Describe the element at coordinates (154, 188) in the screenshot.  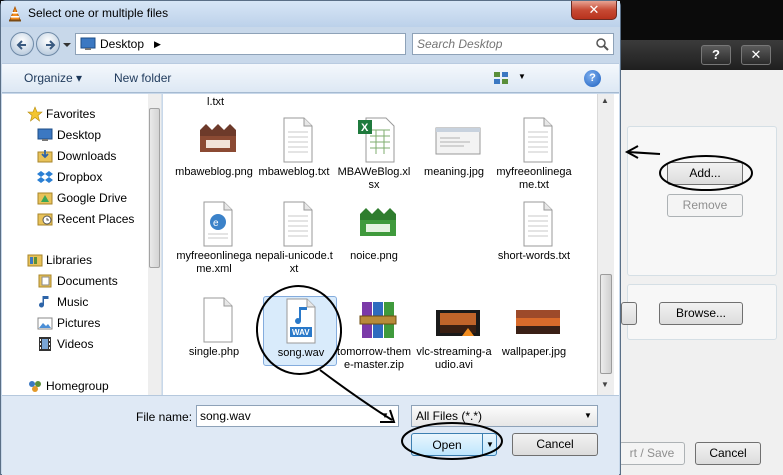
I see `navigation-scroll-thumb` at that location.